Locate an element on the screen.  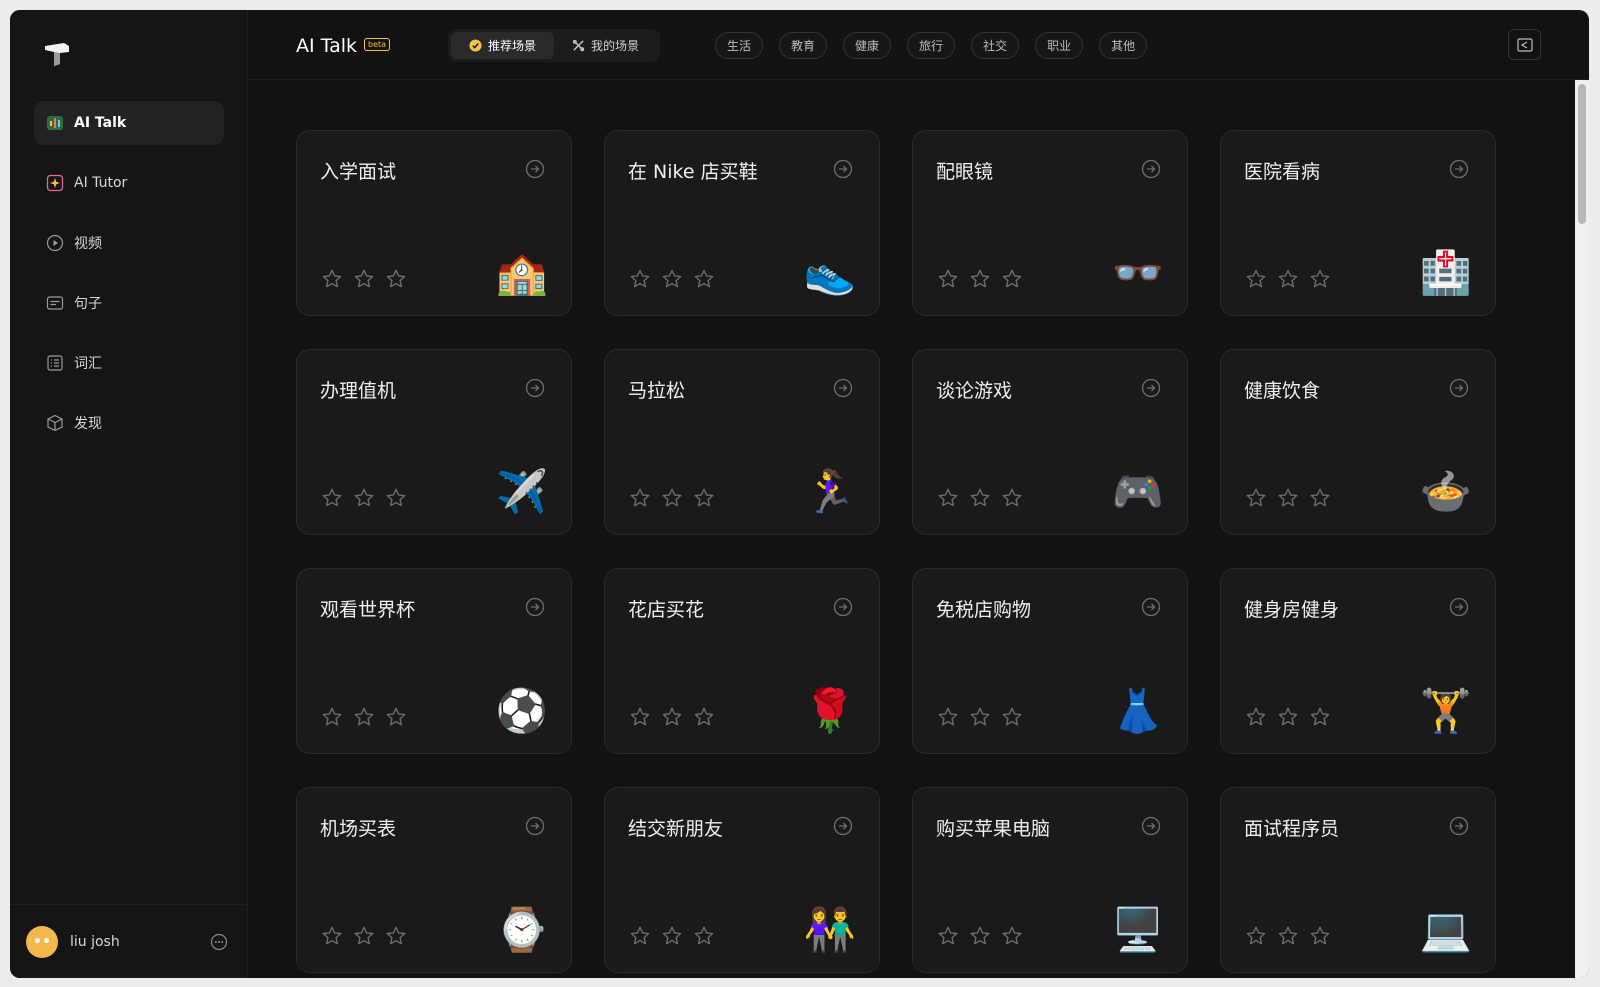
category-chip: 职业 is located at coordinates (1059, 45).